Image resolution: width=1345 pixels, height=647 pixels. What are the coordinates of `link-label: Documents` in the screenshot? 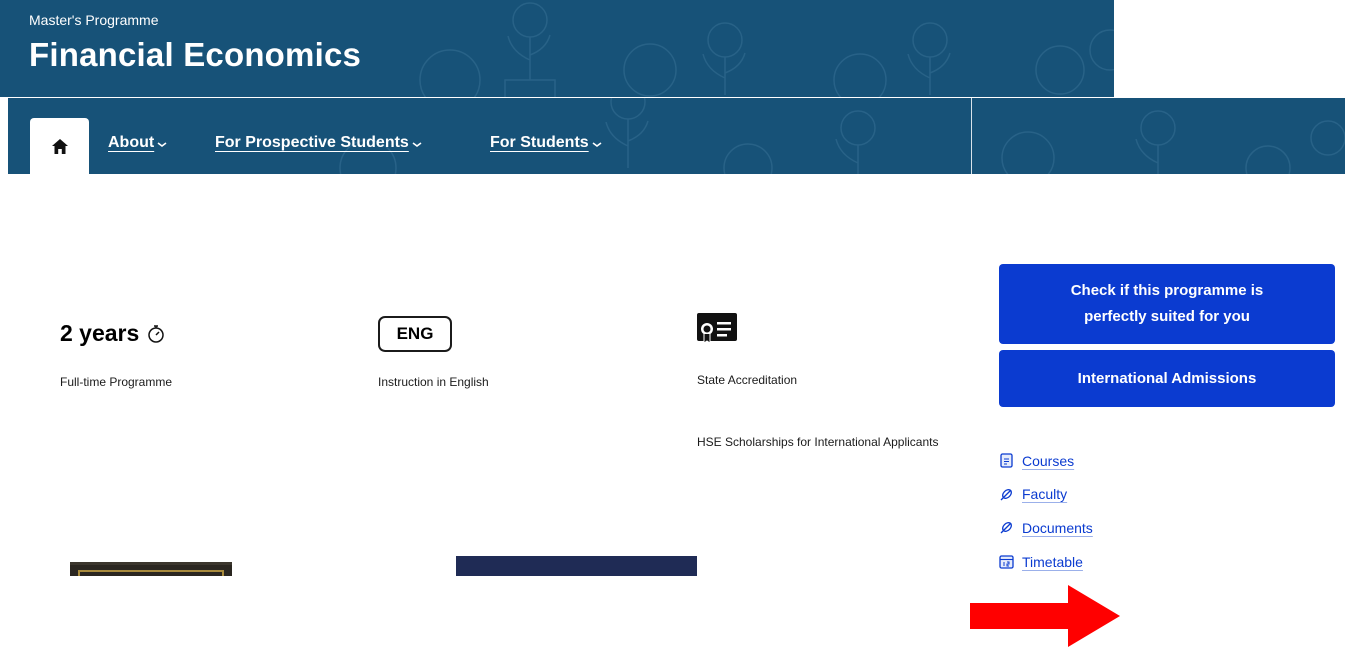 It's located at (1057, 528).